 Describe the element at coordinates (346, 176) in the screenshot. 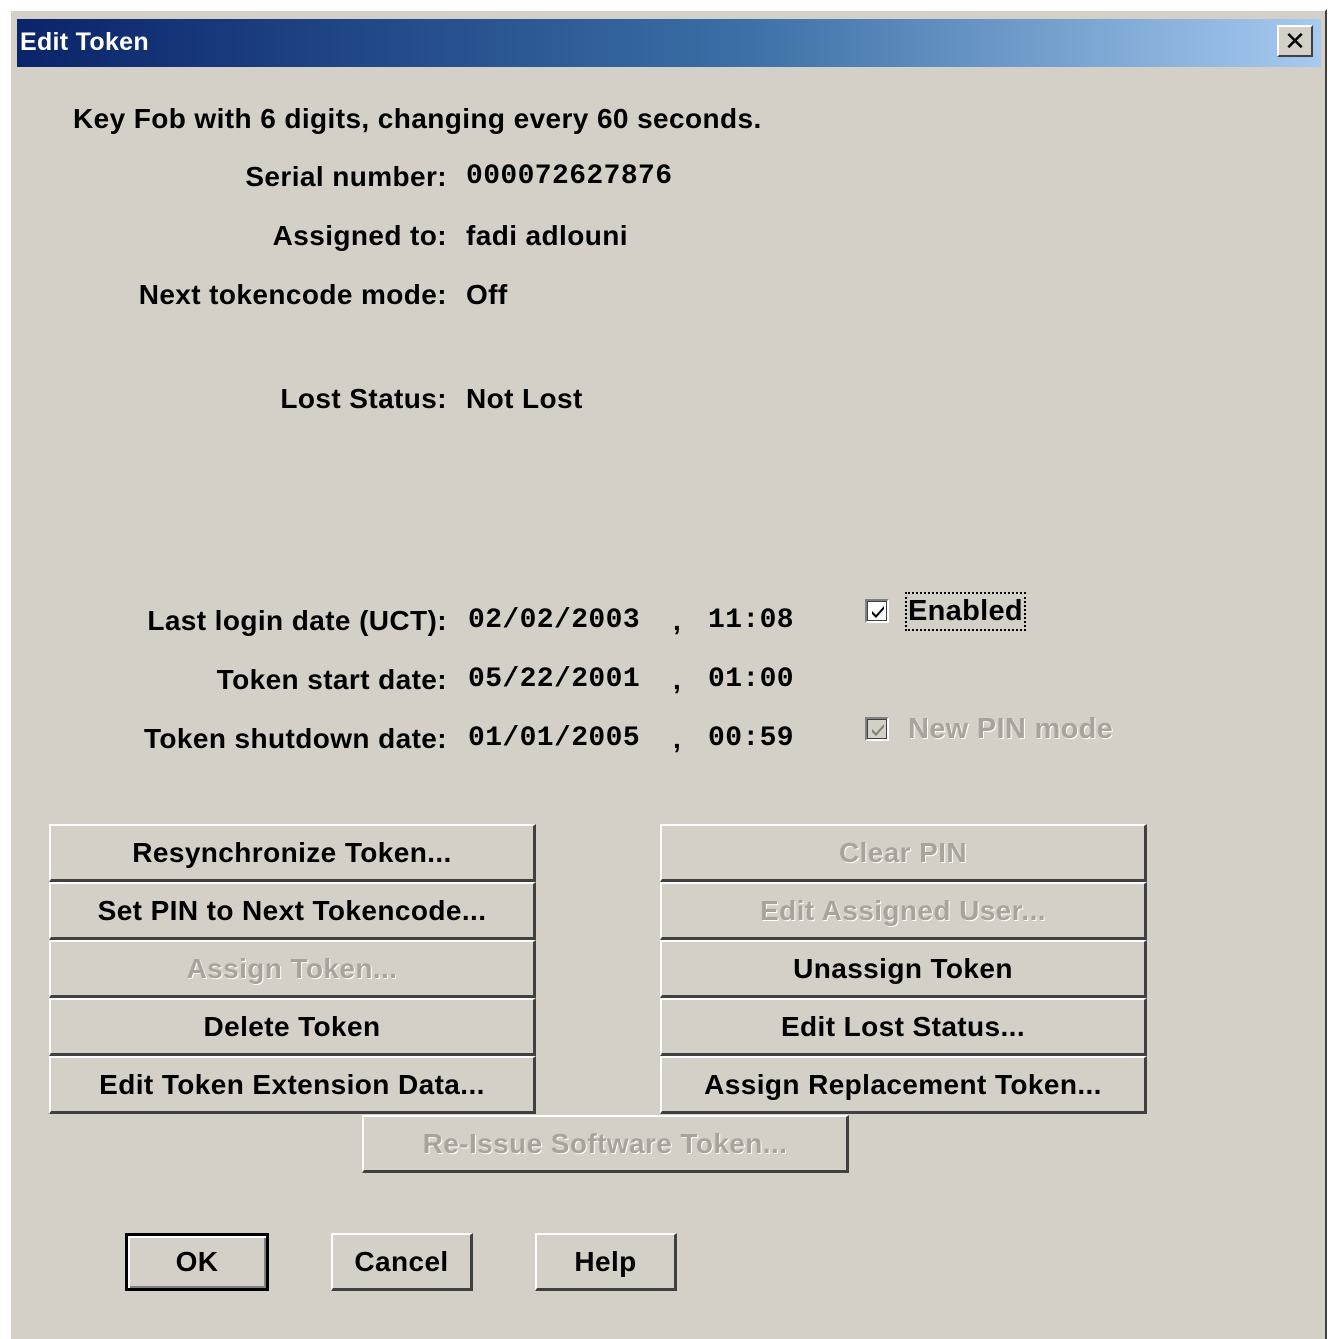

I see `serial-number-label: Serial number:` at that location.